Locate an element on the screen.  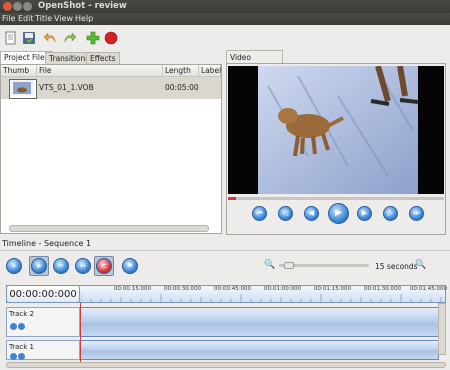
horizontal-scrollbar is located at coordinates (109, 228).